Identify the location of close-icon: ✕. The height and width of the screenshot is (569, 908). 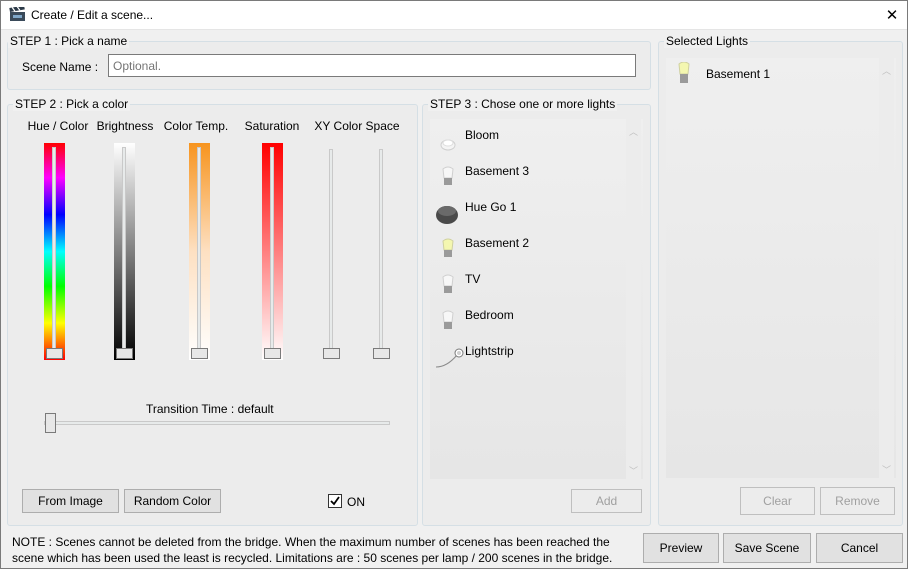
(892, 15).